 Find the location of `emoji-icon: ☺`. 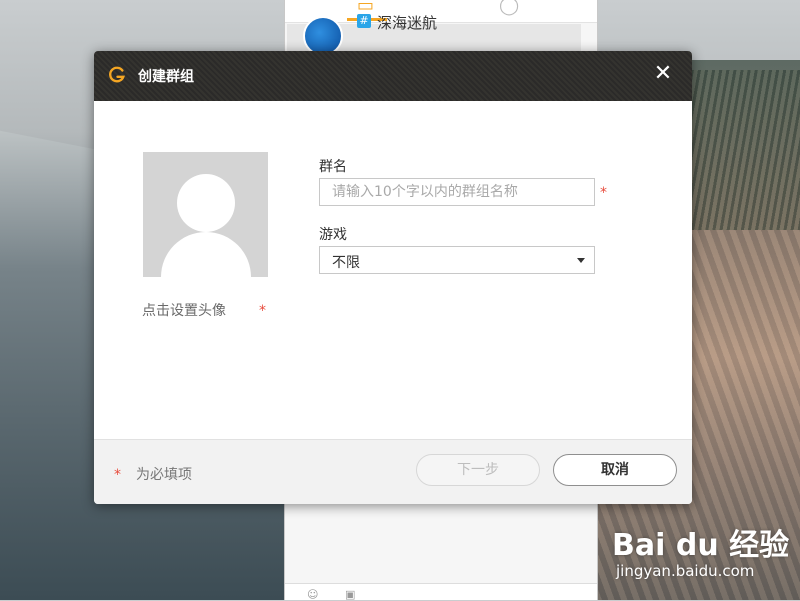

emoji-icon: ☺ is located at coordinates (312, 594).